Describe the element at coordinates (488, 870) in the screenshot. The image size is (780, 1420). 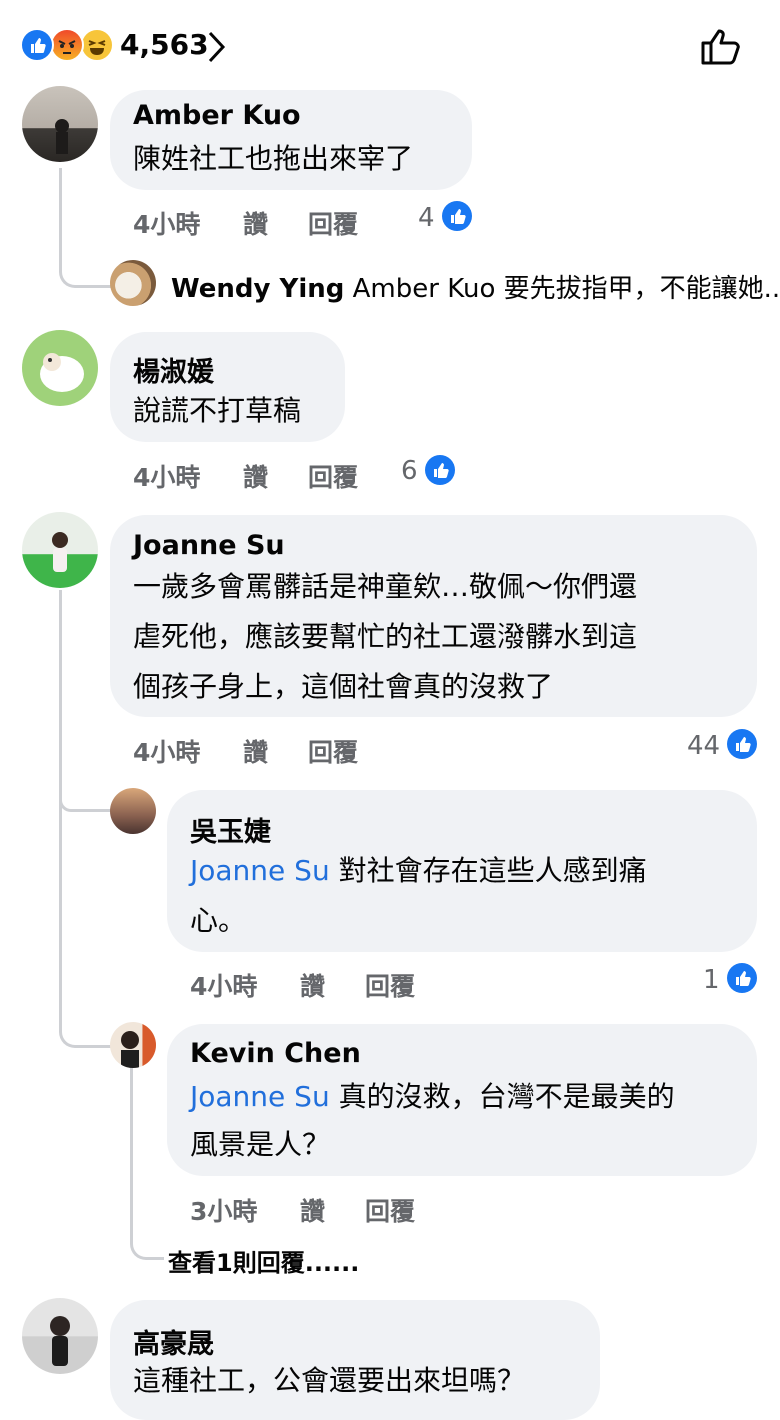
I see `reply-text-line: 對社會存在這些人感到痛` at that location.